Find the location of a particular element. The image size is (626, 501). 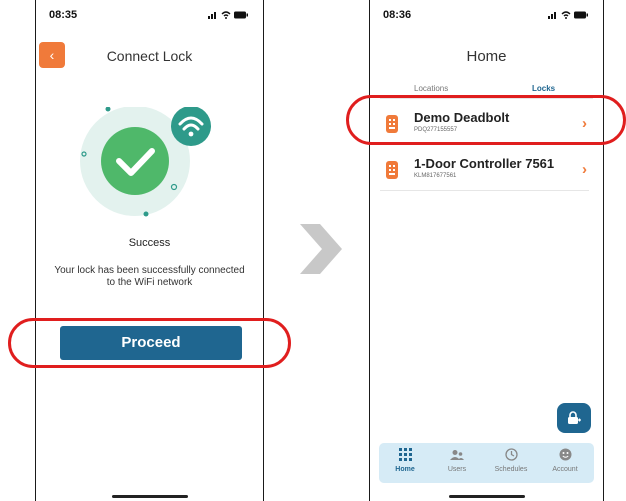

chevron-right-icon: › is located at coordinates (584, 169).